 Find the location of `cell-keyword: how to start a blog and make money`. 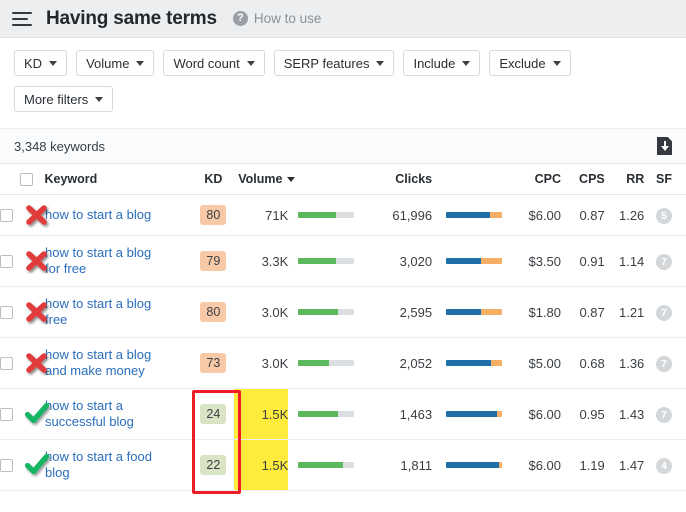

cell-keyword: how to start a blog and make money is located at coordinates (96, 363).